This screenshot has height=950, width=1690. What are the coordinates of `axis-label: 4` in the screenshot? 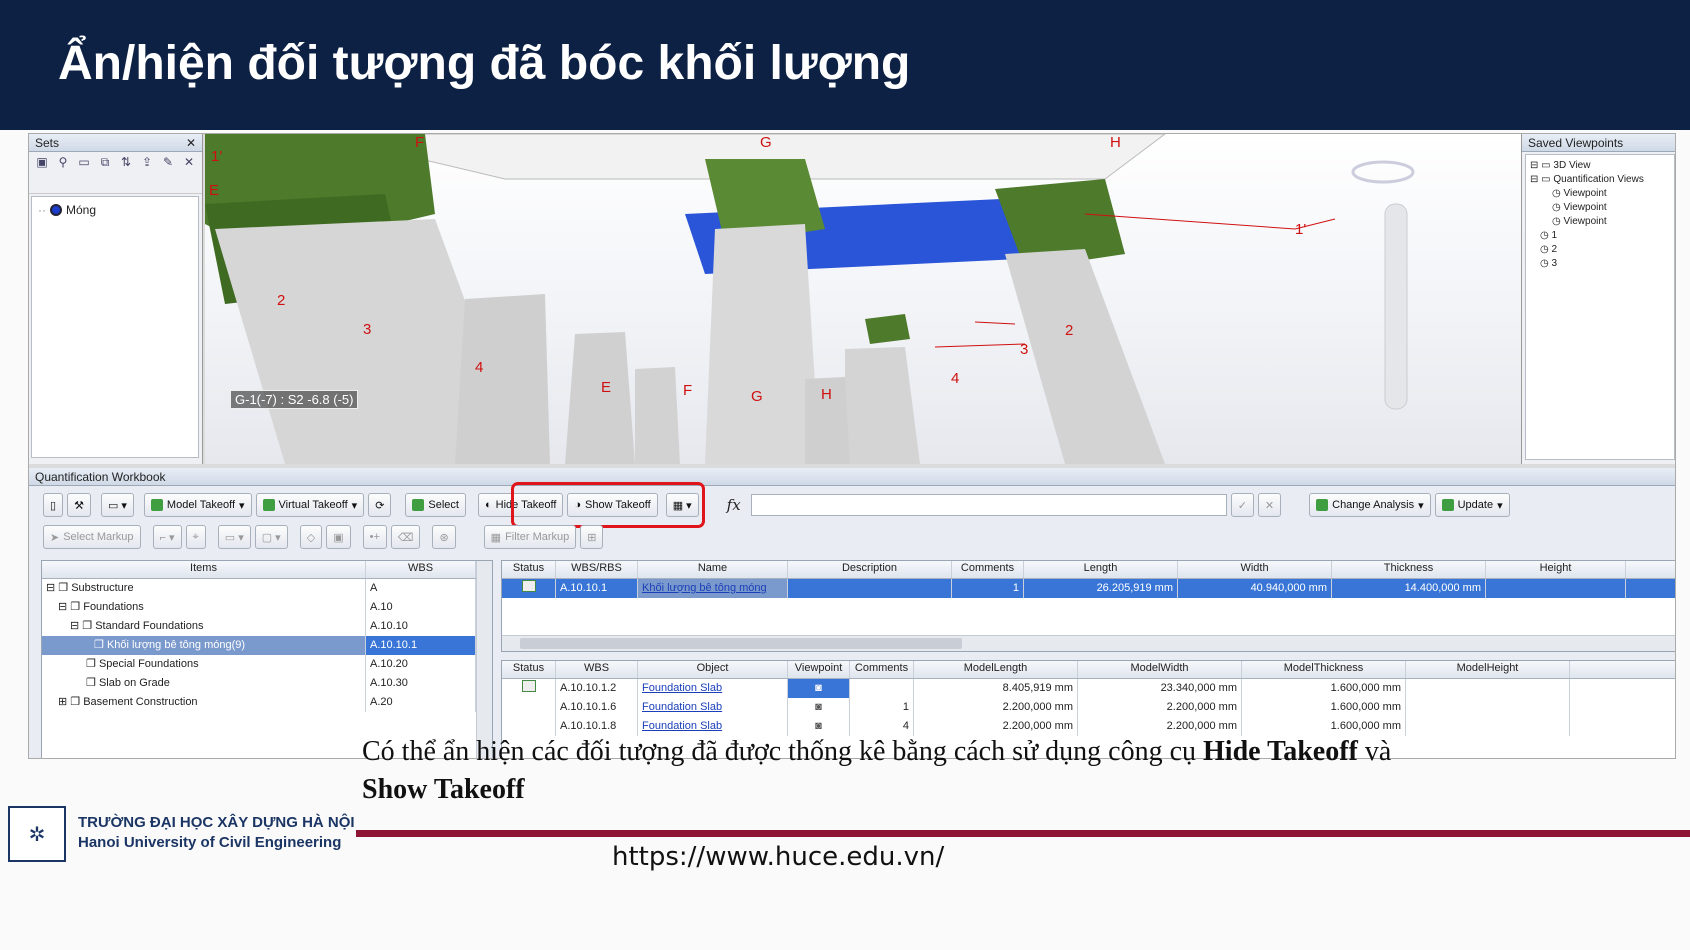 It's located at (955, 378).